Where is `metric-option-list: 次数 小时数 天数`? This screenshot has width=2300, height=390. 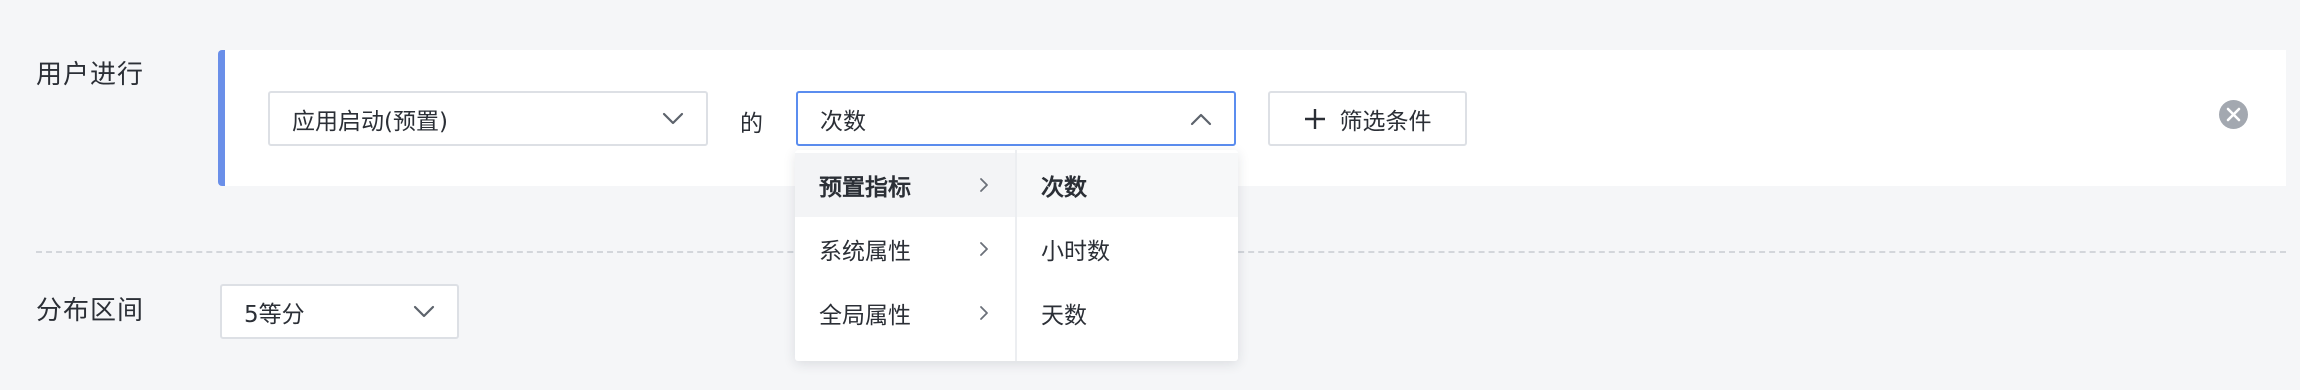 metric-option-list: 次数 小时数 天数 is located at coordinates (1127, 255).